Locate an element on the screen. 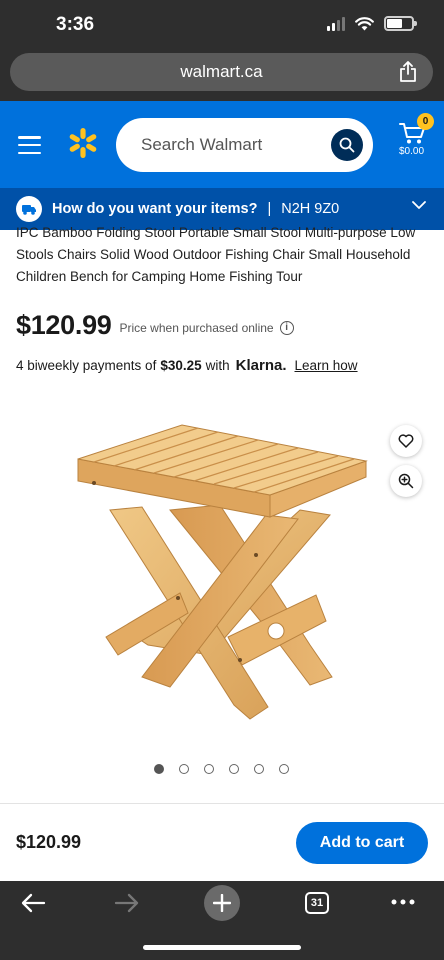 The image size is (444, 960). carousel-dots is located at coordinates (221, 769).